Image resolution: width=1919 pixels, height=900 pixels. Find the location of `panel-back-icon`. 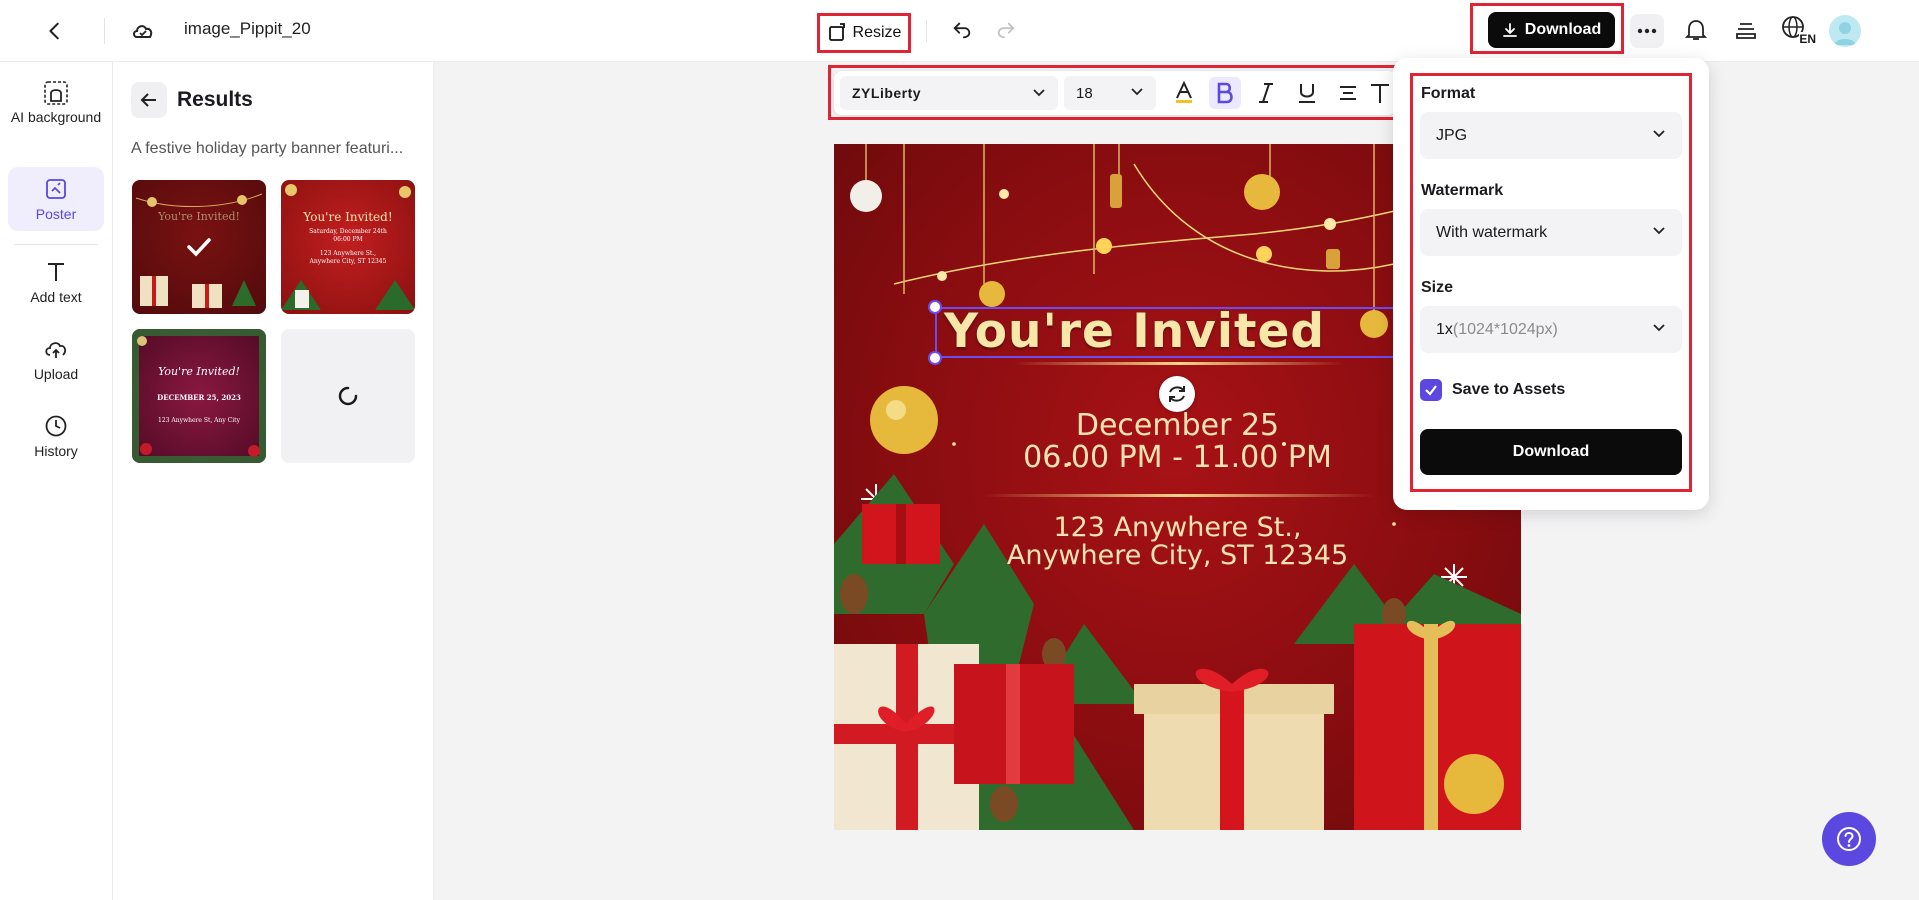

panel-back-icon is located at coordinates (149, 100).